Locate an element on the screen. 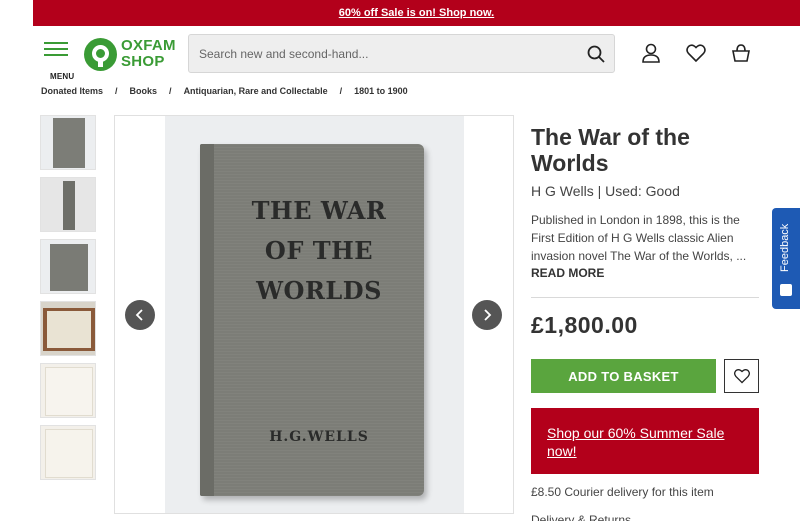  promo-bar: 60% off Sale is on! Shop now. is located at coordinates (416, 13).